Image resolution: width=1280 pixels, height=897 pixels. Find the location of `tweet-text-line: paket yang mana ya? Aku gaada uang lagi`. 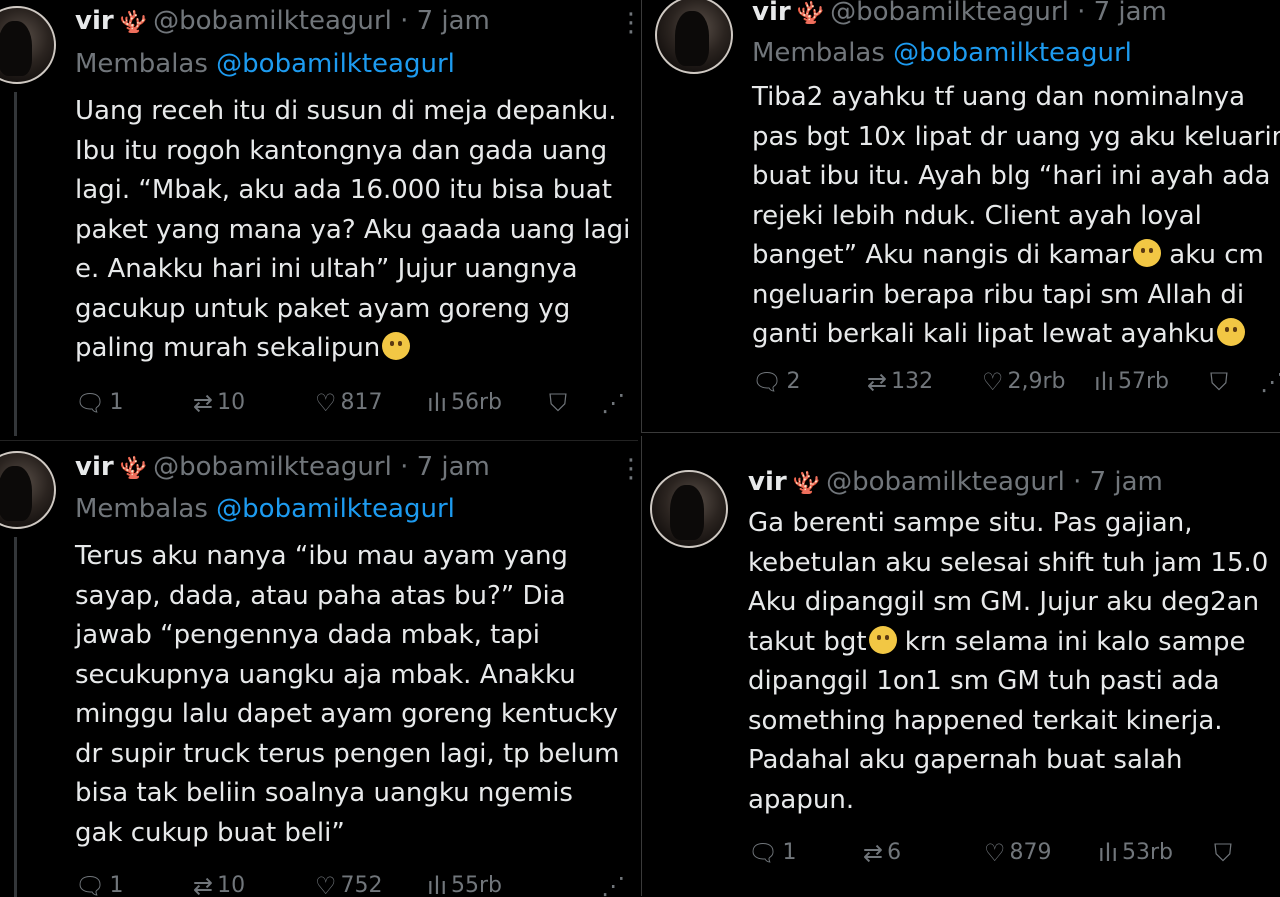

tweet-text-line: paket yang mana ya? Aku gaada uang lagi is located at coordinates (353, 229).